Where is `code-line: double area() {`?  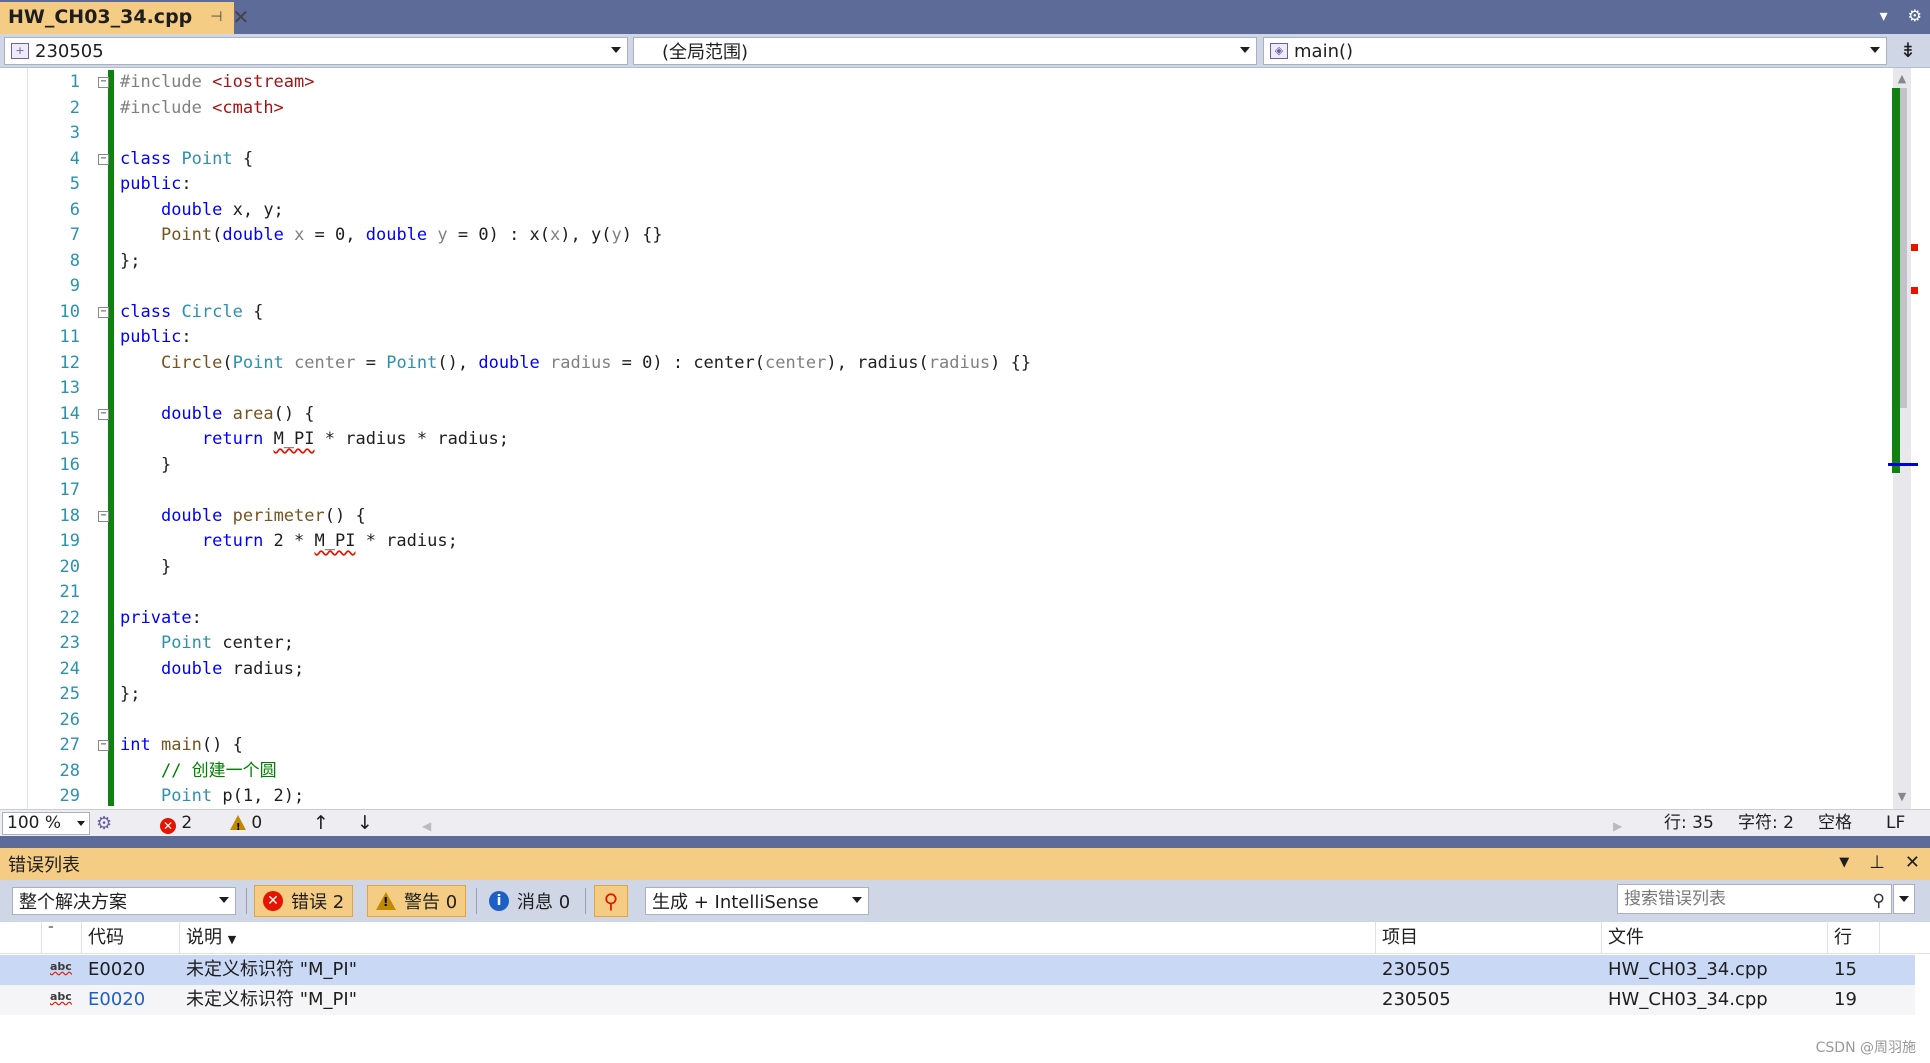 code-line: double area() { is located at coordinates (217, 415).